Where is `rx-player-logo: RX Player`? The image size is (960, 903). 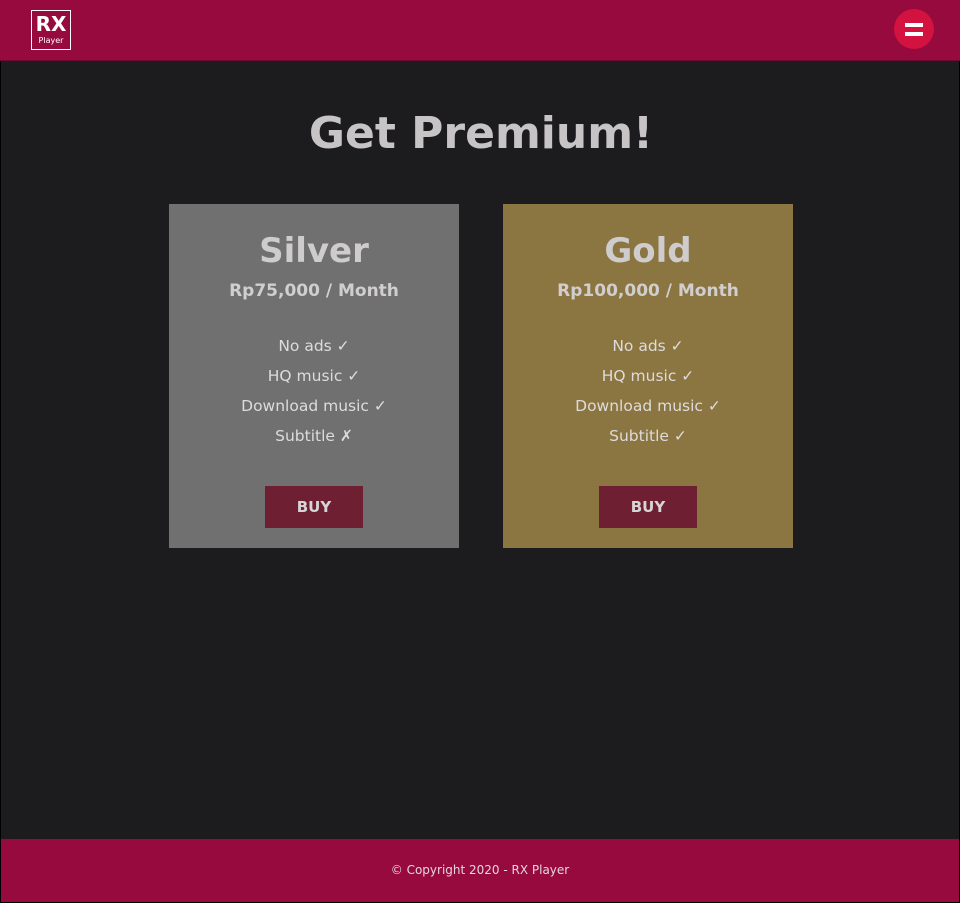
rx-player-logo: RX Player is located at coordinates (51, 30).